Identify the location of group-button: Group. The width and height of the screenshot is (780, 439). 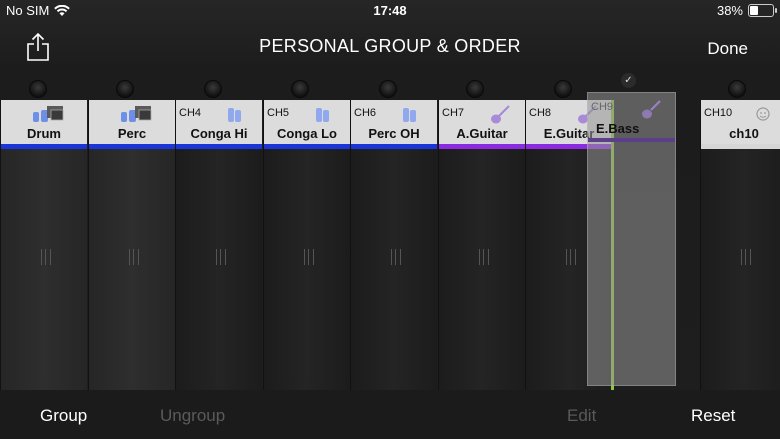
(63, 416).